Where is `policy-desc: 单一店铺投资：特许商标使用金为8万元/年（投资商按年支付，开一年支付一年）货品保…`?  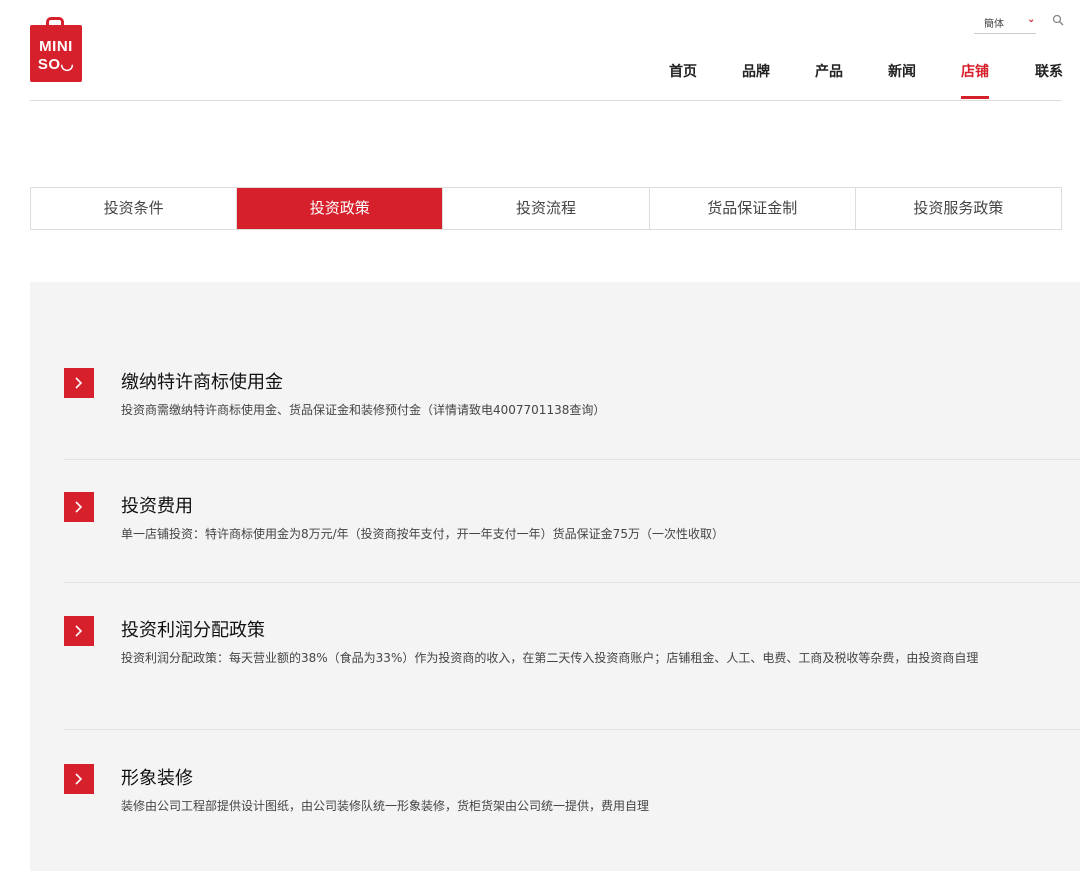 policy-desc: 单一店铺投资：特许商标使用金为8万元/年（投资商按年支付，开一年支付一年）货品保… is located at coordinates (422, 534).